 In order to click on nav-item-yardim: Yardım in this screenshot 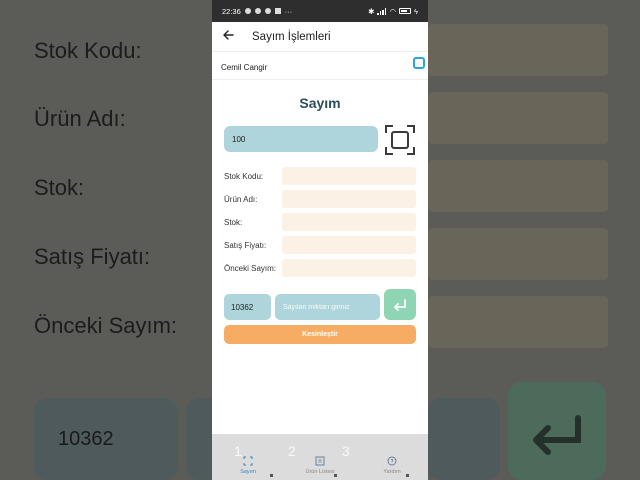, I will do `click(392, 465)`.